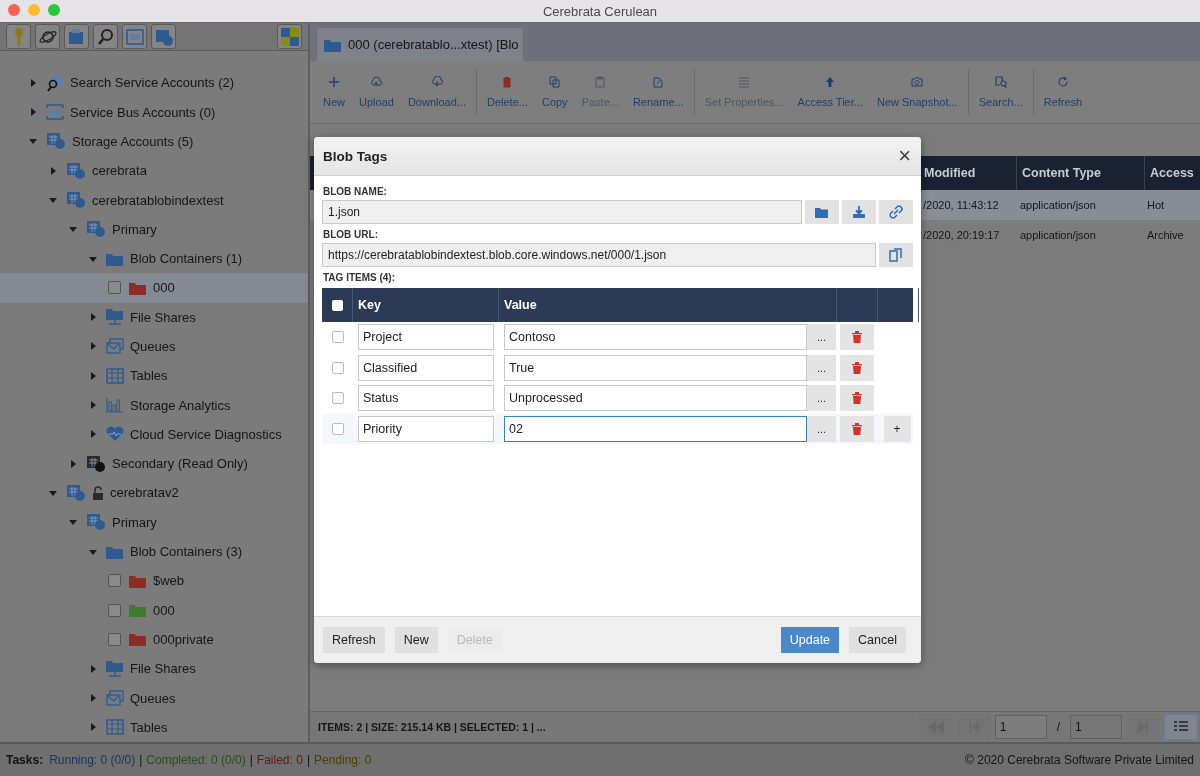 This screenshot has width=1200, height=776. I want to click on column-header: Key, so click(426, 305).